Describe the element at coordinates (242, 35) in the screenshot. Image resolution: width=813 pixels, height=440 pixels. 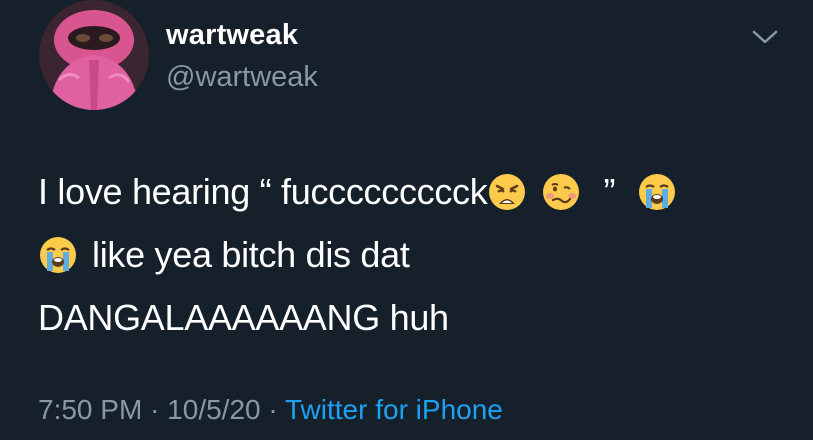
I see `display-name: wartweak` at that location.